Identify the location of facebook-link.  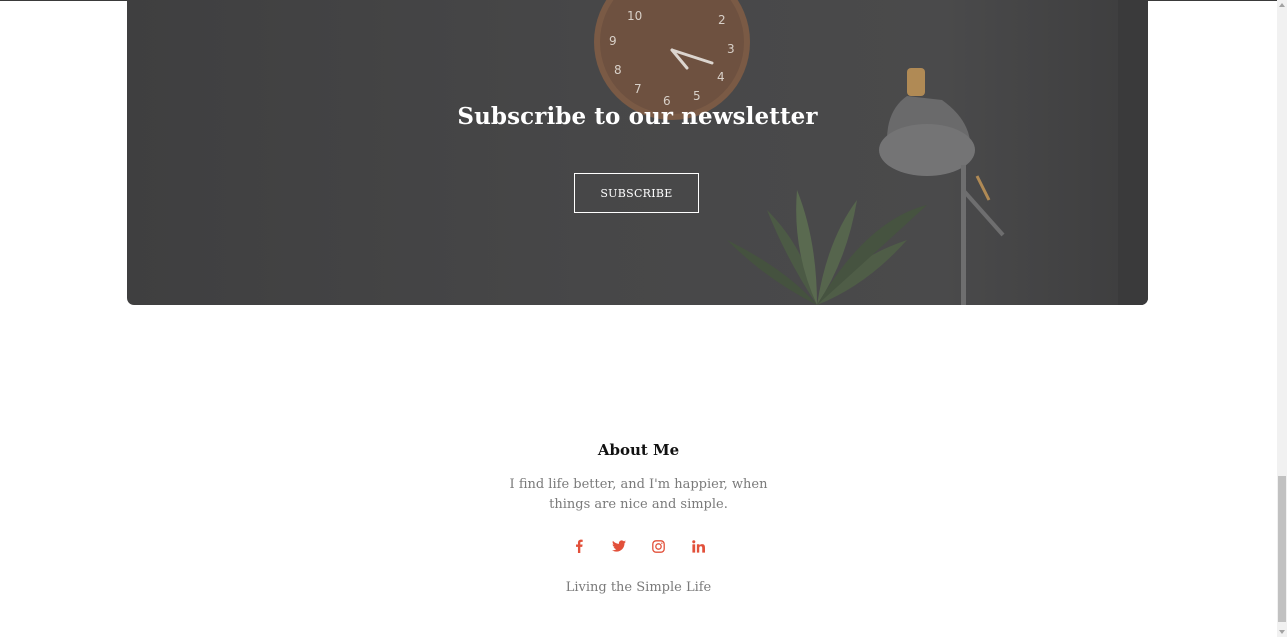
(579, 546).